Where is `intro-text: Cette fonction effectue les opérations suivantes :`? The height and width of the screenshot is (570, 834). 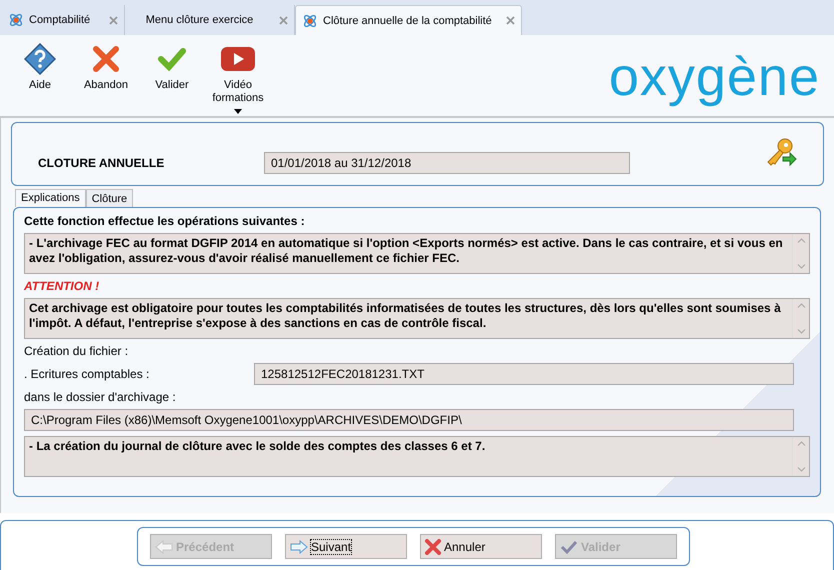 intro-text: Cette fonction effectue les opérations suivantes : is located at coordinates (165, 221).